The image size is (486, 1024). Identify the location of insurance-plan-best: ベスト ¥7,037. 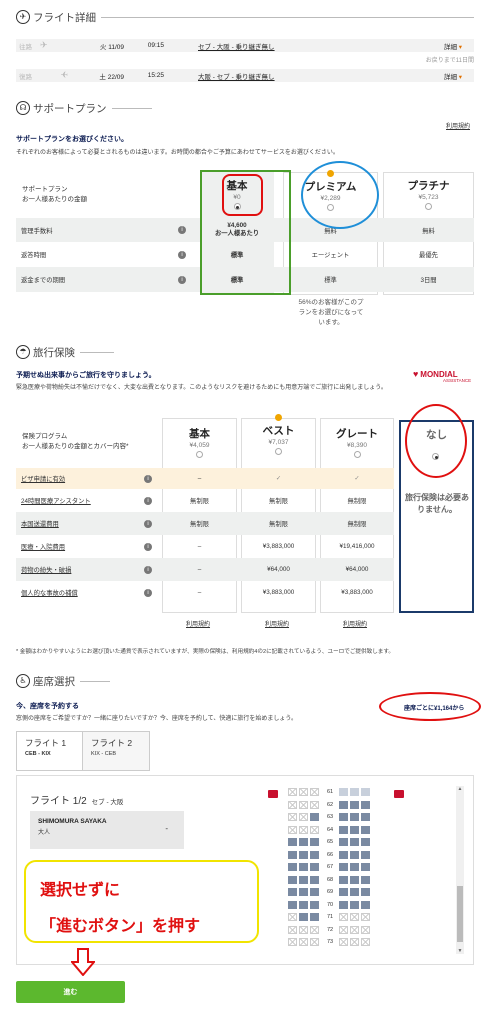
(278, 435).